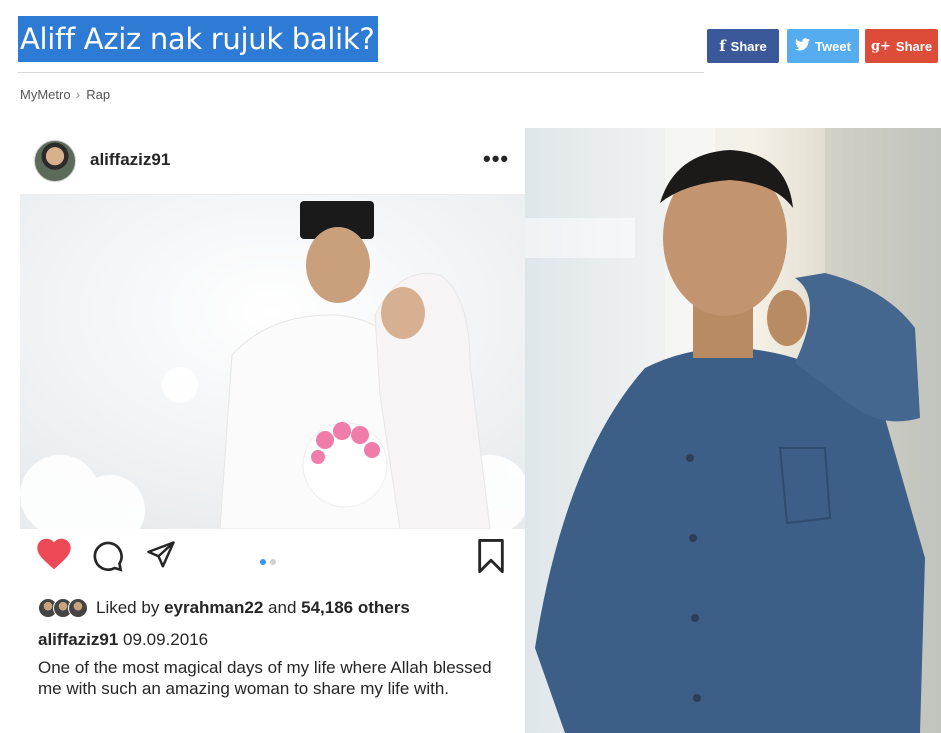 This screenshot has height=733, width=941. What do you see at coordinates (108, 558) in the screenshot?
I see `comment-icon` at bounding box center [108, 558].